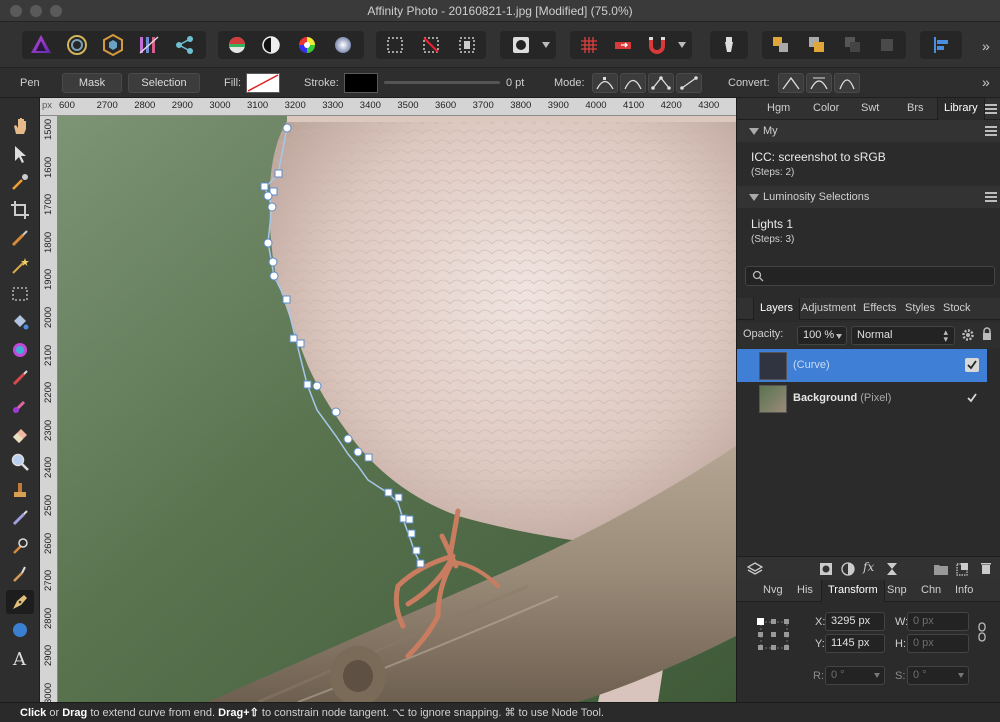 This screenshot has height=722, width=1000. Describe the element at coordinates (41, 45) in the screenshot. I see `photo-persona-icon` at that location.